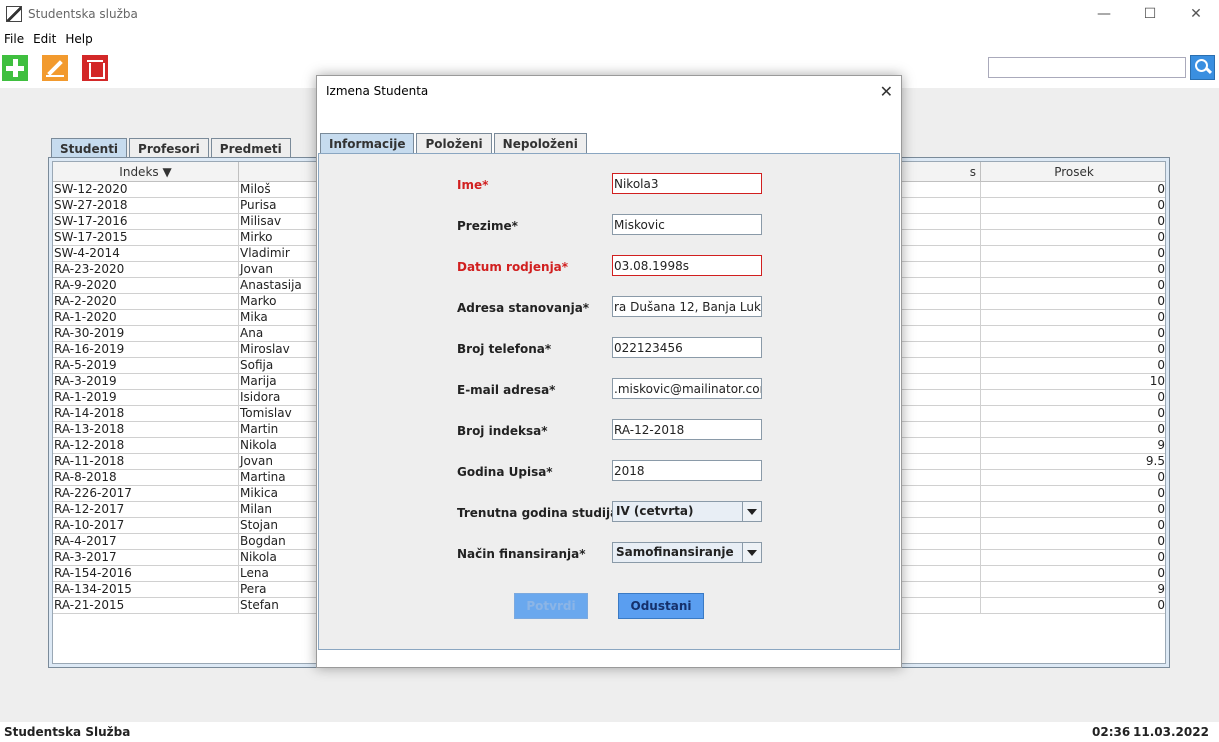 Image resolution: width=1219 pixels, height=742 pixels. I want to click on dialog-tabs: Informacije Položeni Nepoloženi, so click(454, 143).